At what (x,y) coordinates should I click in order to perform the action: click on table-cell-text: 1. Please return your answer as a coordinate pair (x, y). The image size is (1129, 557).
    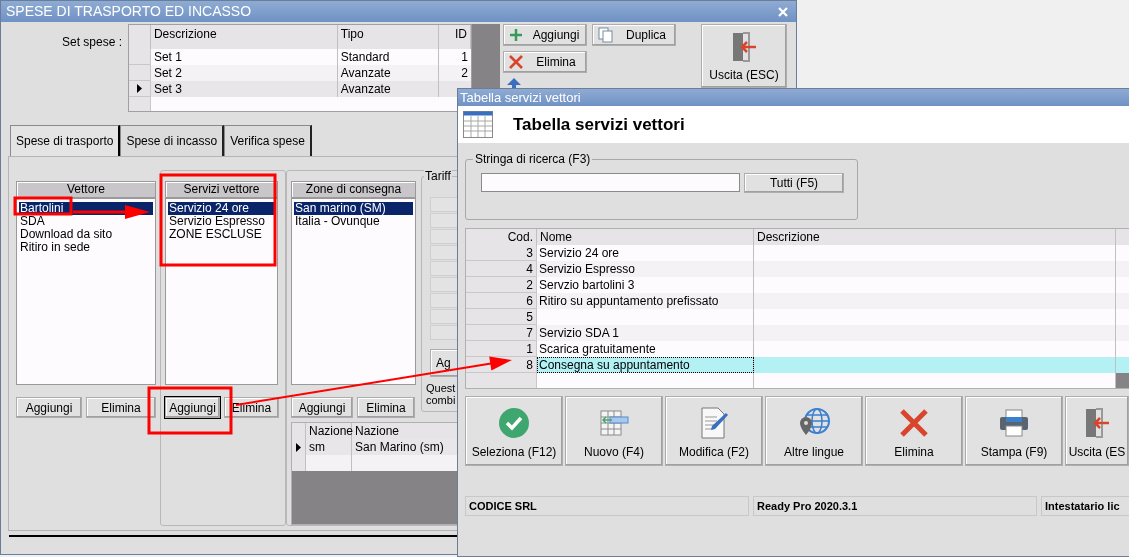
    Looking at the image, I should click on (464, 57).